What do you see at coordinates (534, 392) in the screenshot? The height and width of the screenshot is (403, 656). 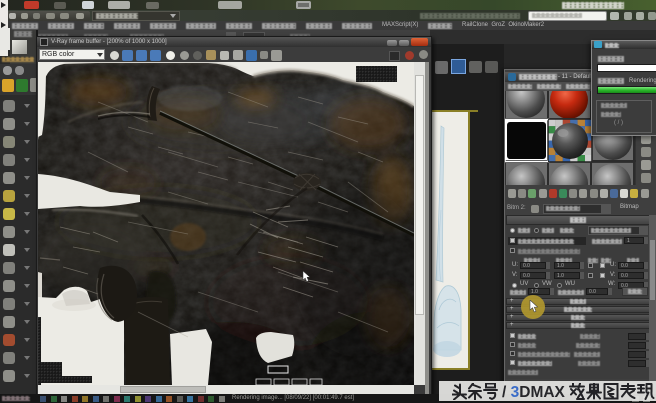 I see `svg-text: / 3DMAX` at bounding box center [534, 392].